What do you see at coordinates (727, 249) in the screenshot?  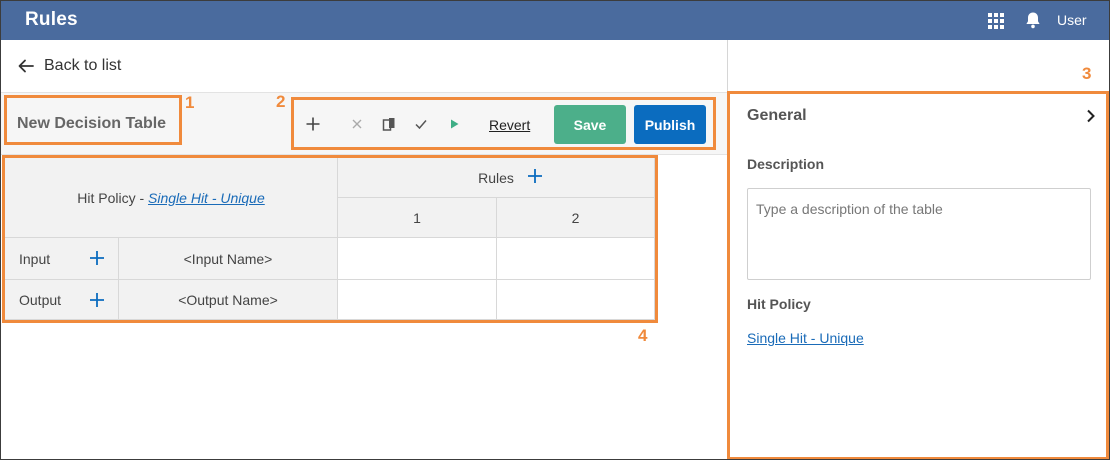 I see `panel-divider` at bounding box center [727, 249].